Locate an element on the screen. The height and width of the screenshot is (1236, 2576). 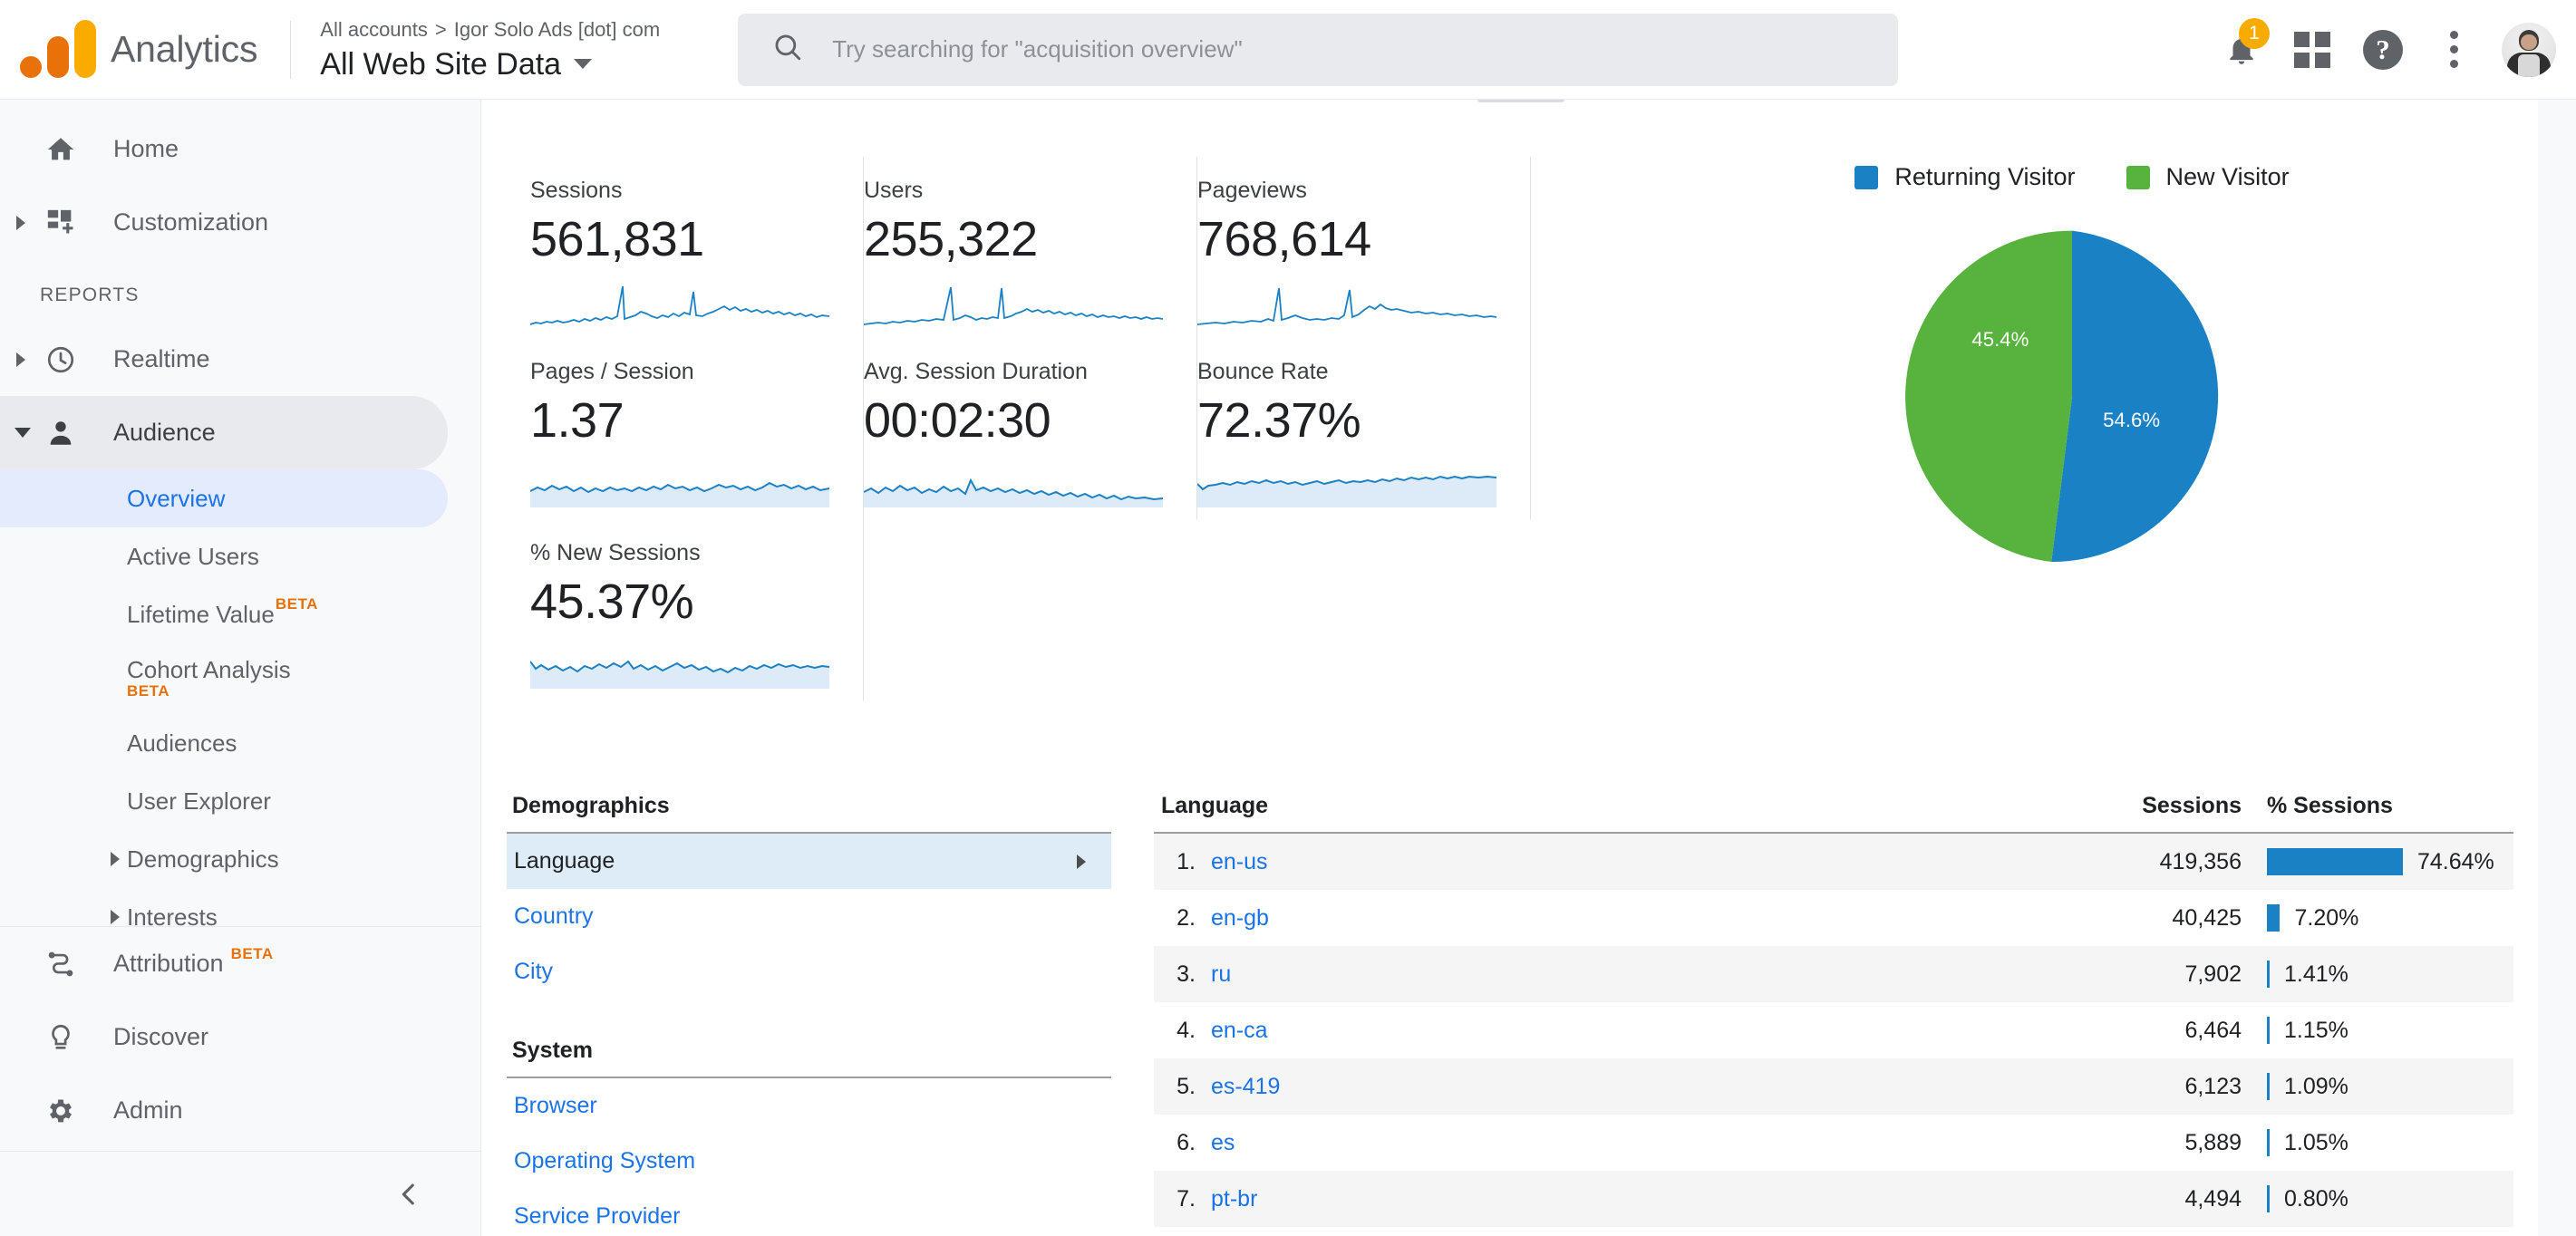
legend-item-new-visitor: New Visitor is located at coordinates (2208, 177).